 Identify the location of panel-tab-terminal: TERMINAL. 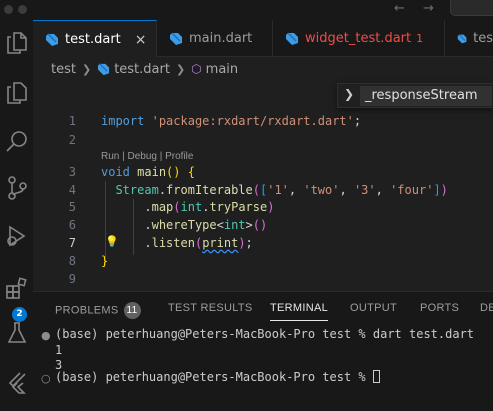
(299, 308).